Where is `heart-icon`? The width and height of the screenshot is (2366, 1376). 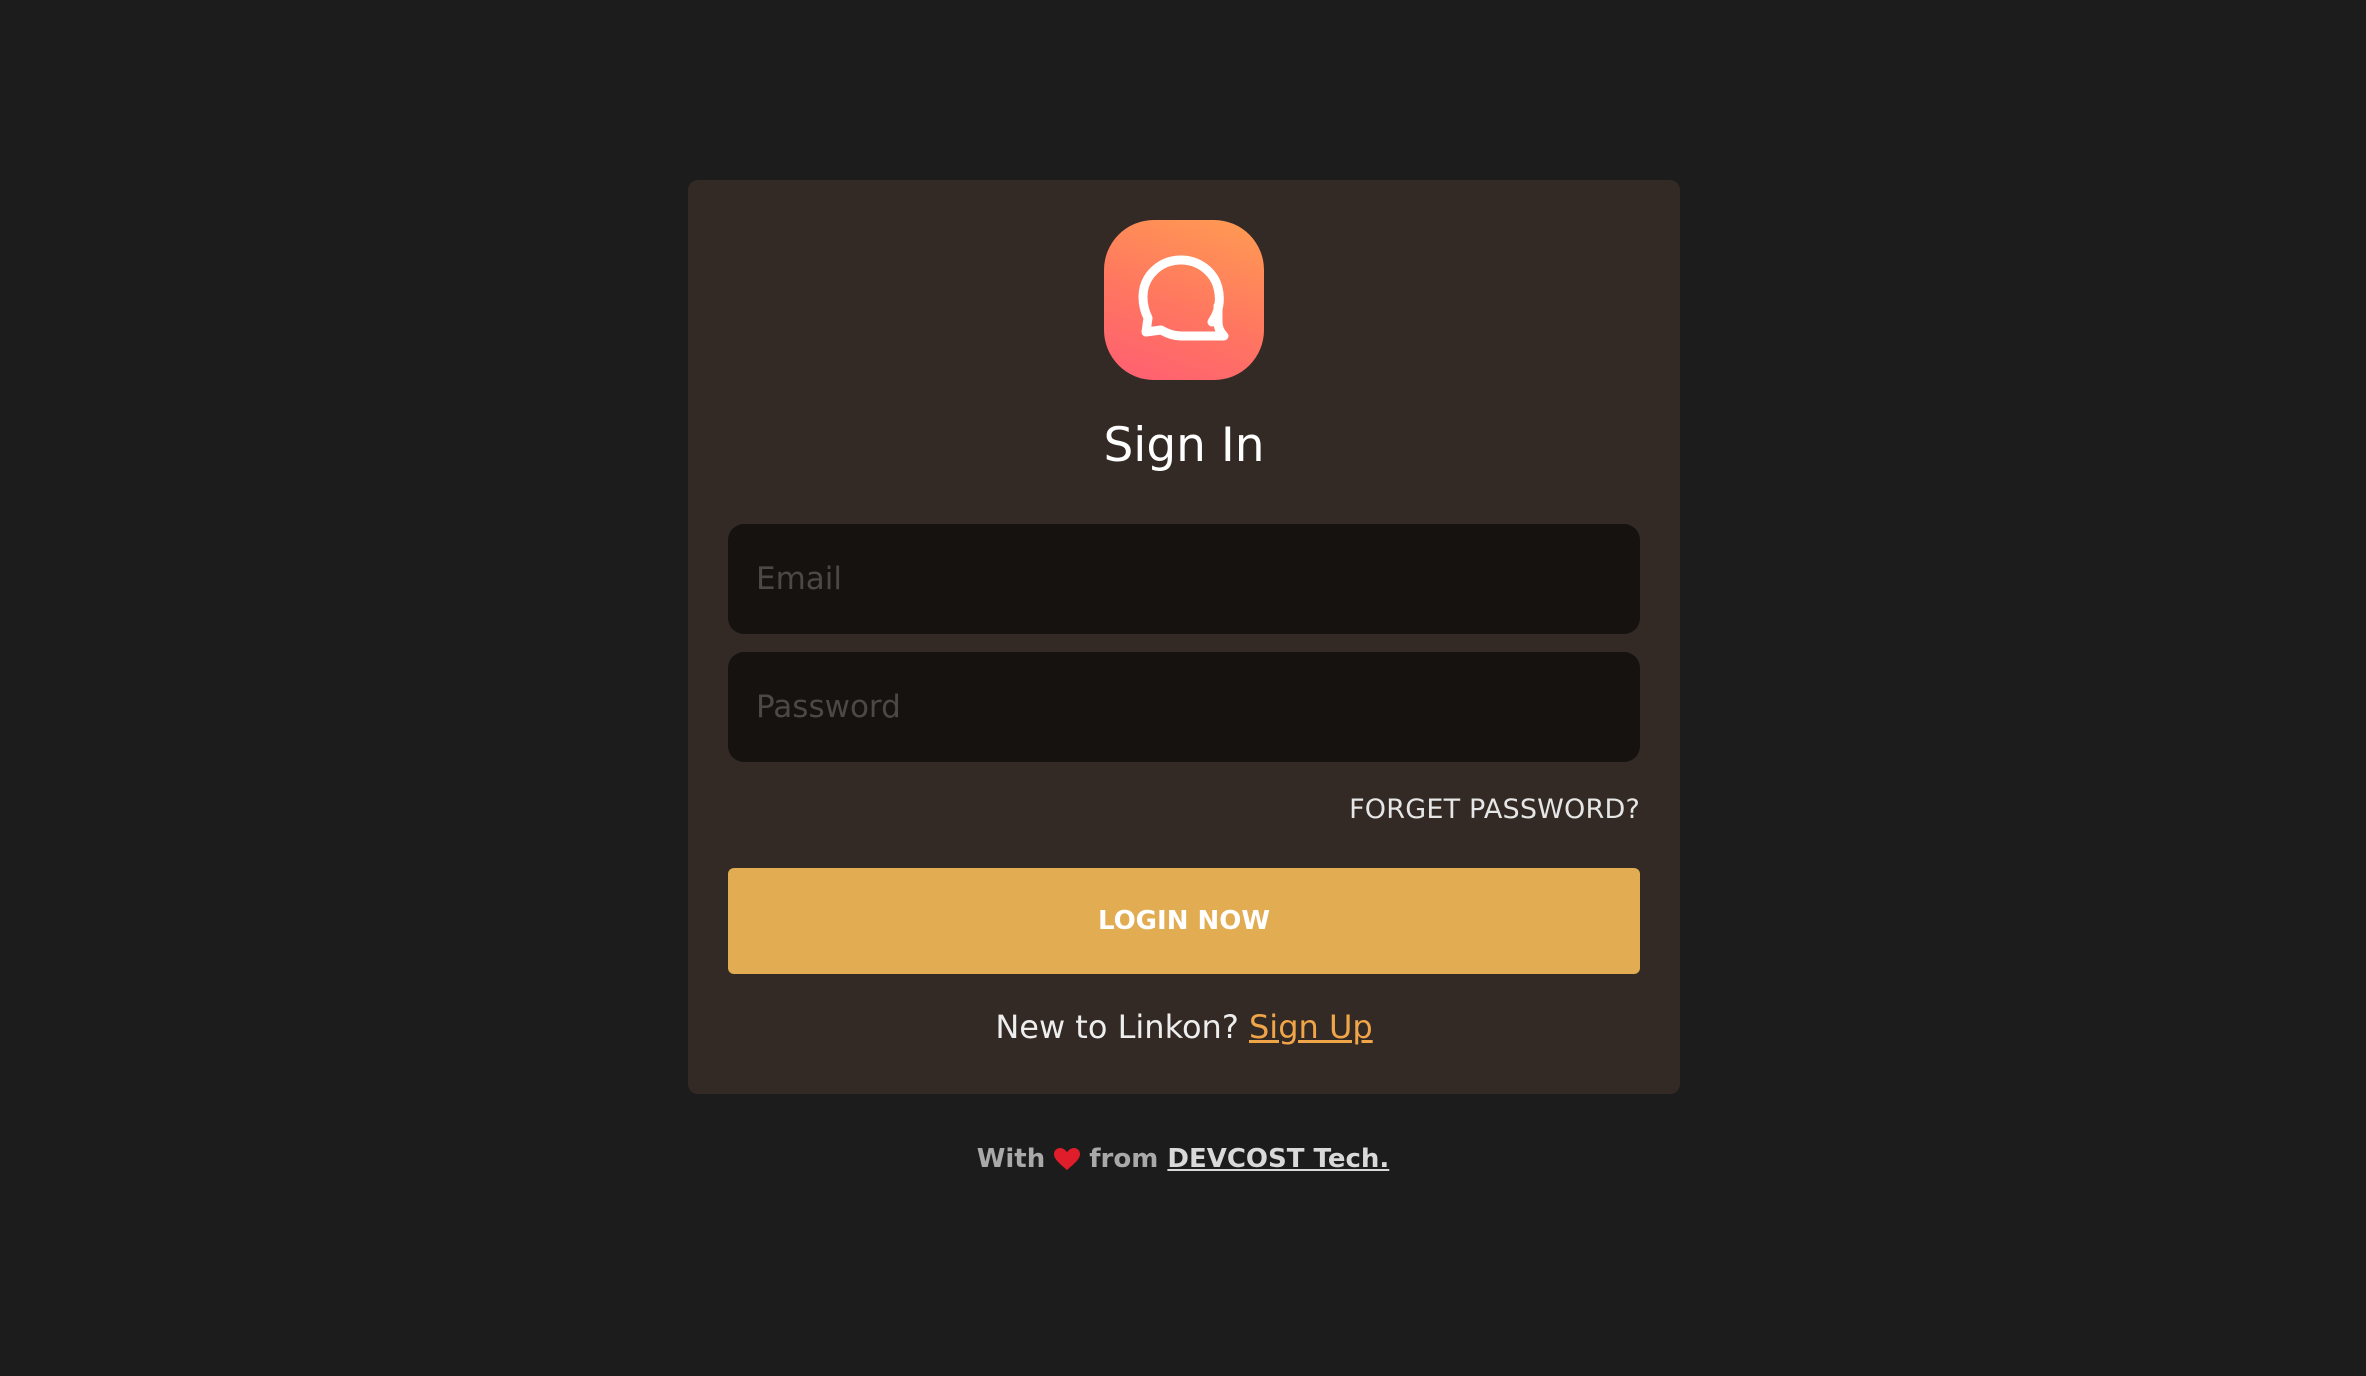
heart-icon is located at coordinates (1067, 1159).